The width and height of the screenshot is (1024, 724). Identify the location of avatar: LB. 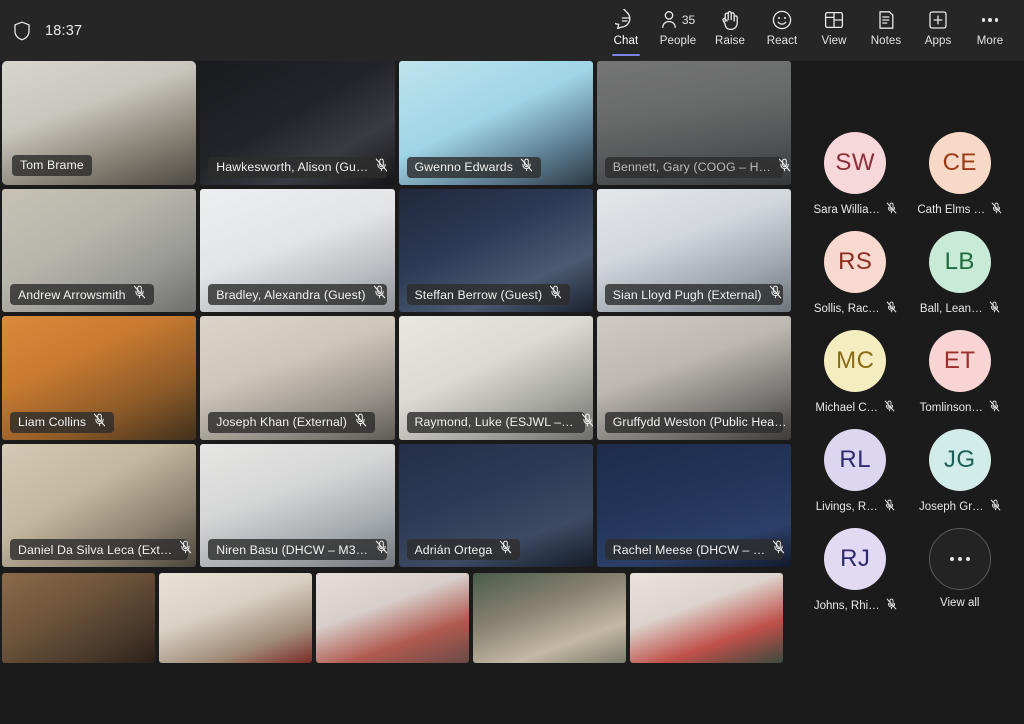
(959, 262).